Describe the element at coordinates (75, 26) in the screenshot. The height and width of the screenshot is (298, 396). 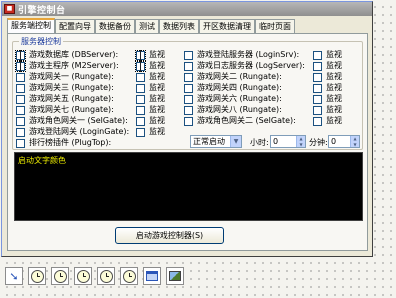
I see `tab-config-wizard: 配置向导` at that location.